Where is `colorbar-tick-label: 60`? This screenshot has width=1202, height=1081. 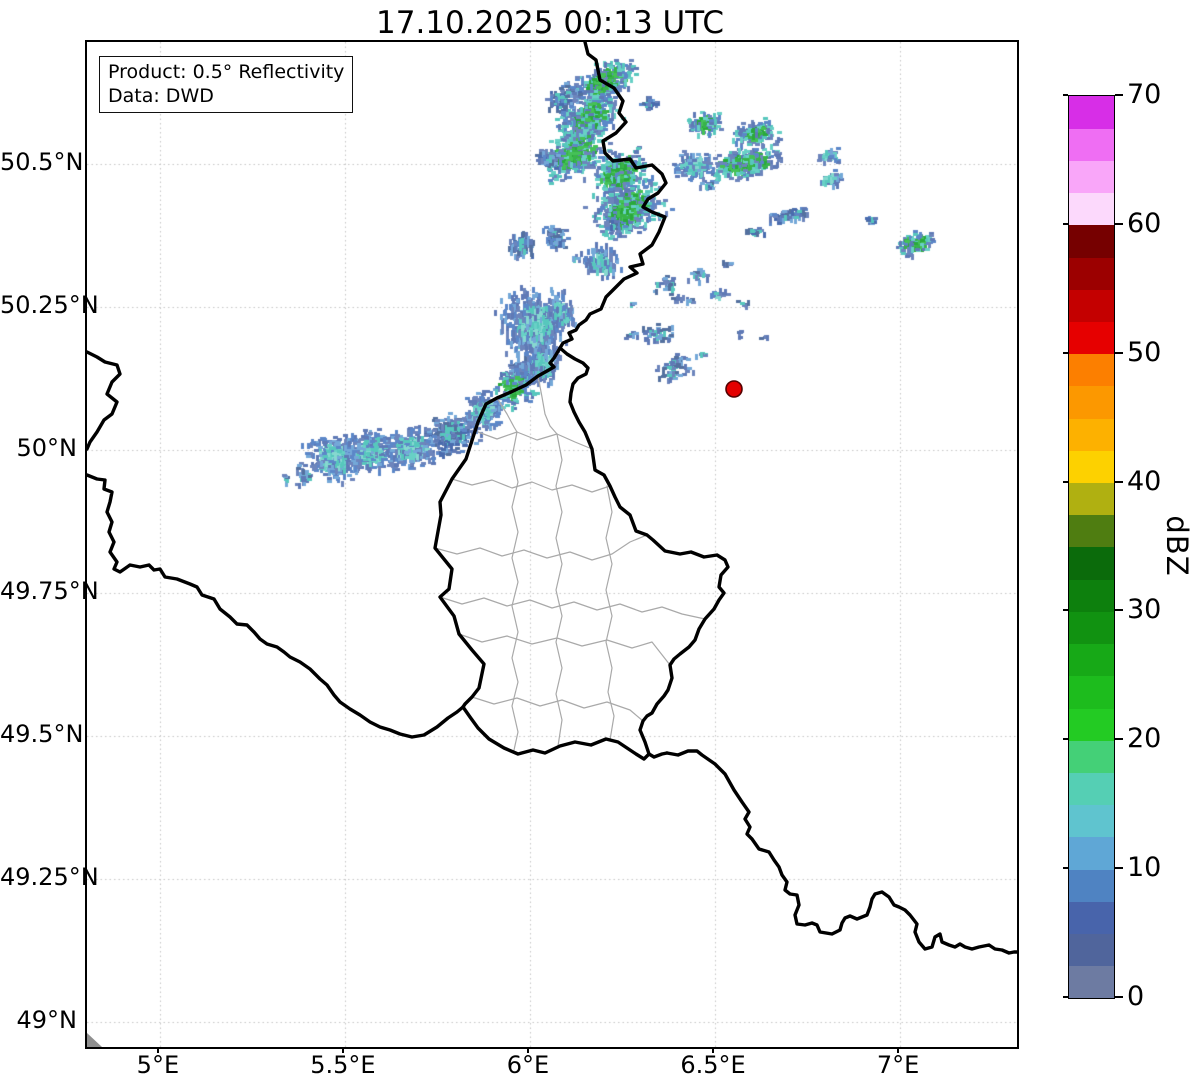 colorbar-tick-label: 60 is located at coordinates (1144, 223).